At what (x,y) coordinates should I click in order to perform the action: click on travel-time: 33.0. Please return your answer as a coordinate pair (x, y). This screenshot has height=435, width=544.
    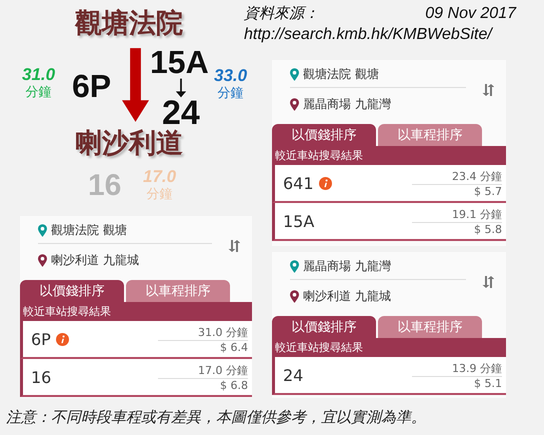
    Looking at the image, I should click on (231, 76).